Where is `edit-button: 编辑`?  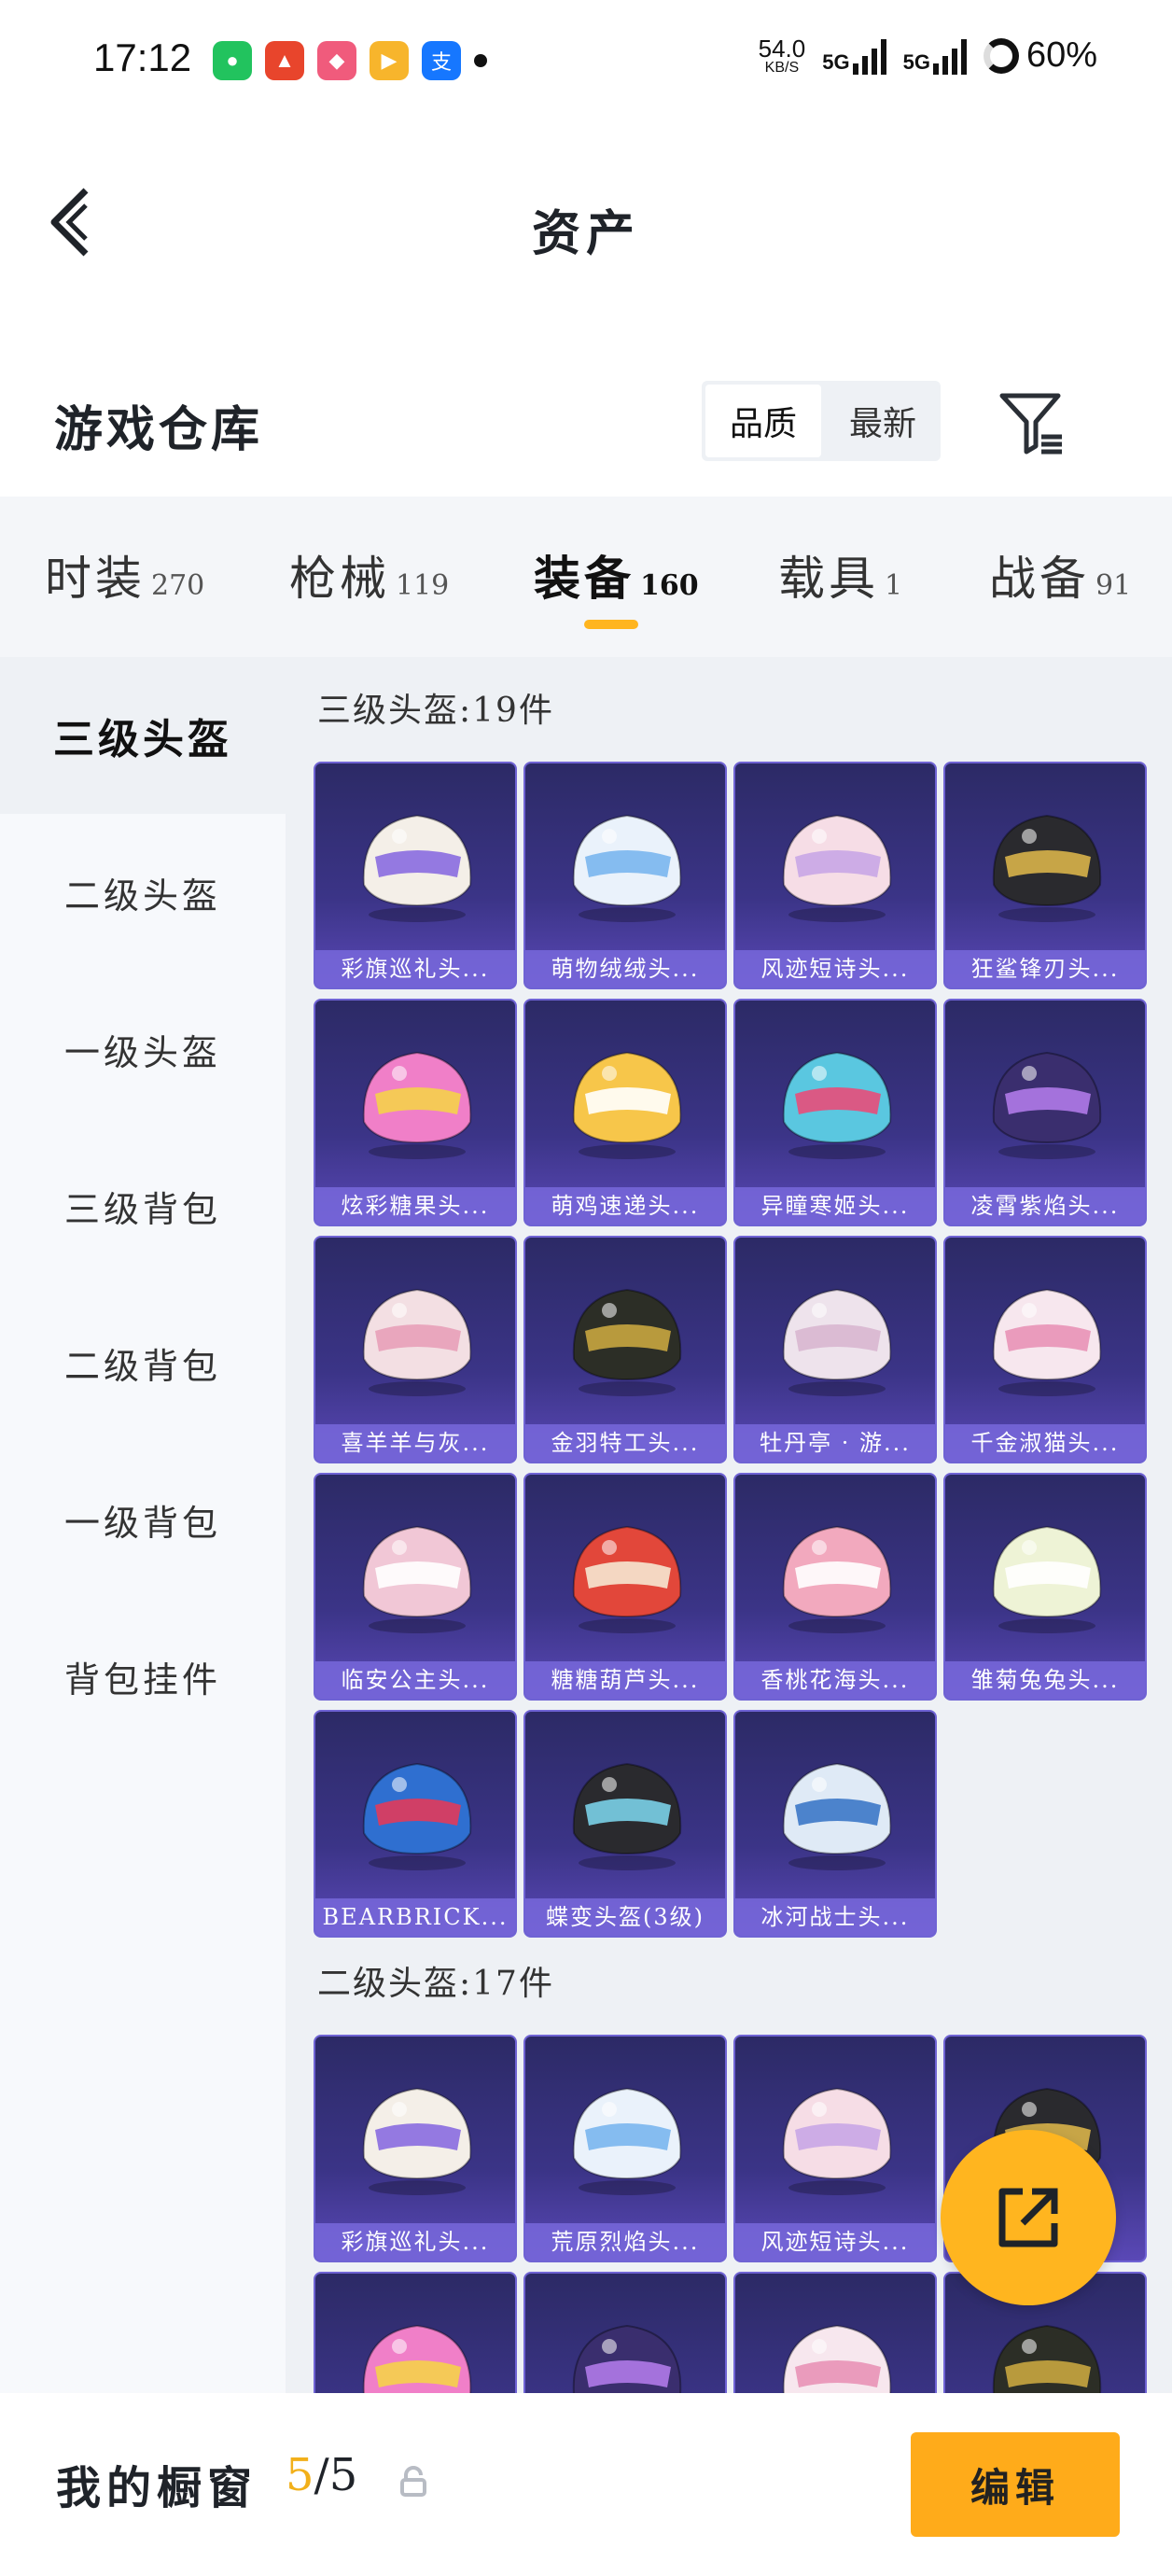
edit-button: 编辑 is located at coordinates (1015, 2484).